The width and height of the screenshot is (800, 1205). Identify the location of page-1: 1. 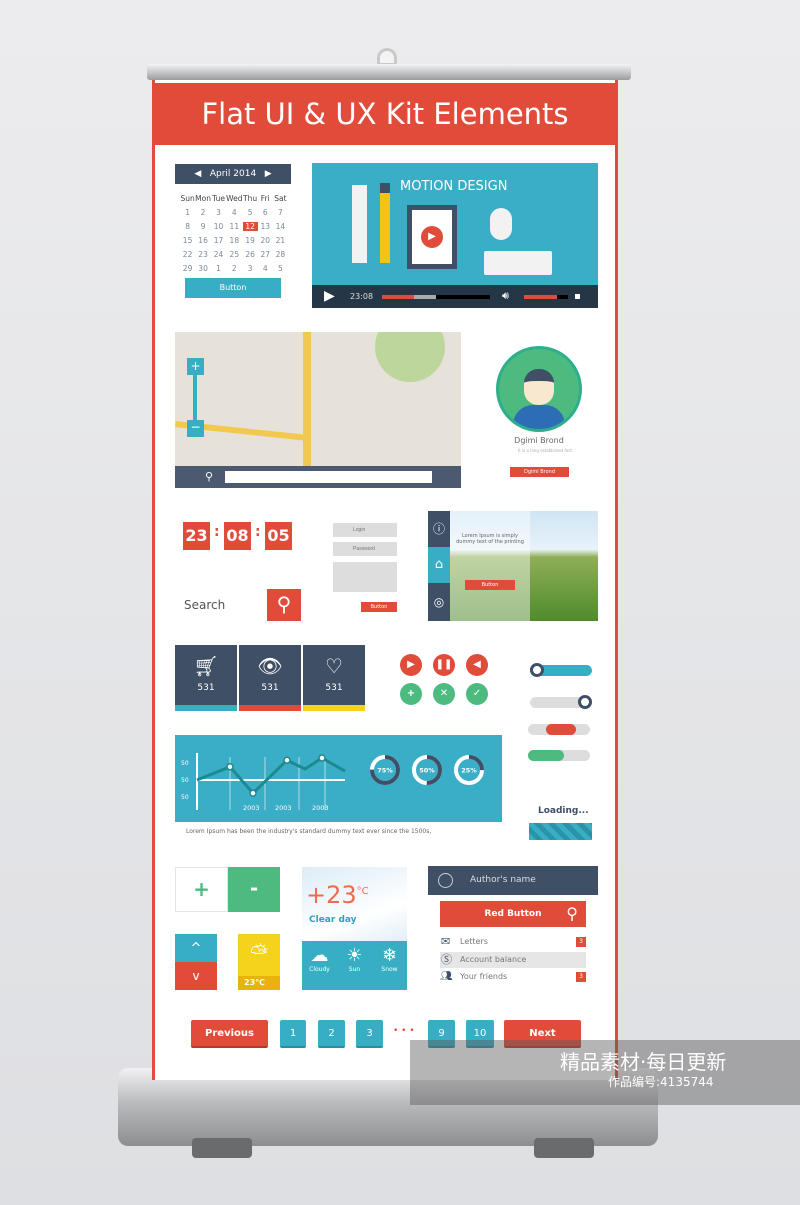
(293, 1034).